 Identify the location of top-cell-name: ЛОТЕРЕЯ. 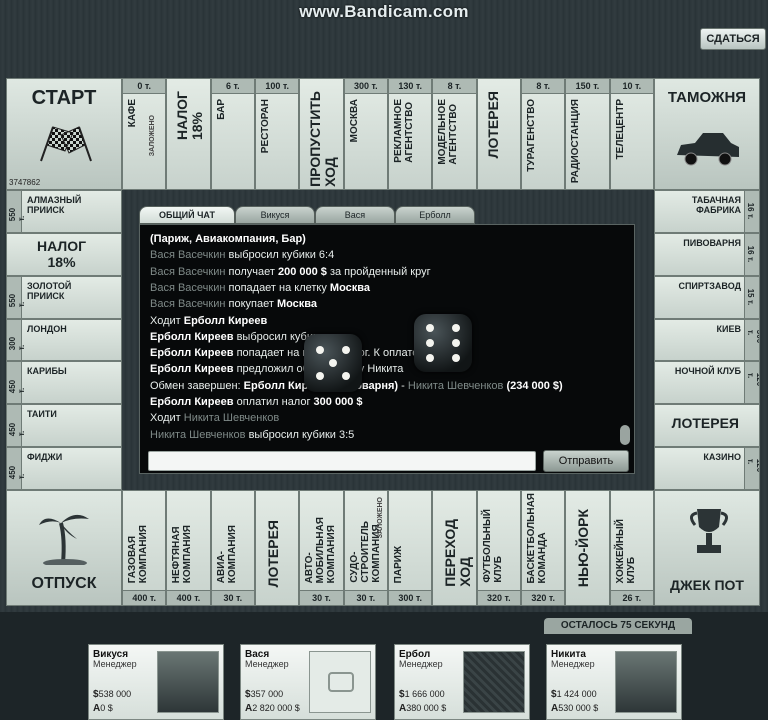
(492, 125).